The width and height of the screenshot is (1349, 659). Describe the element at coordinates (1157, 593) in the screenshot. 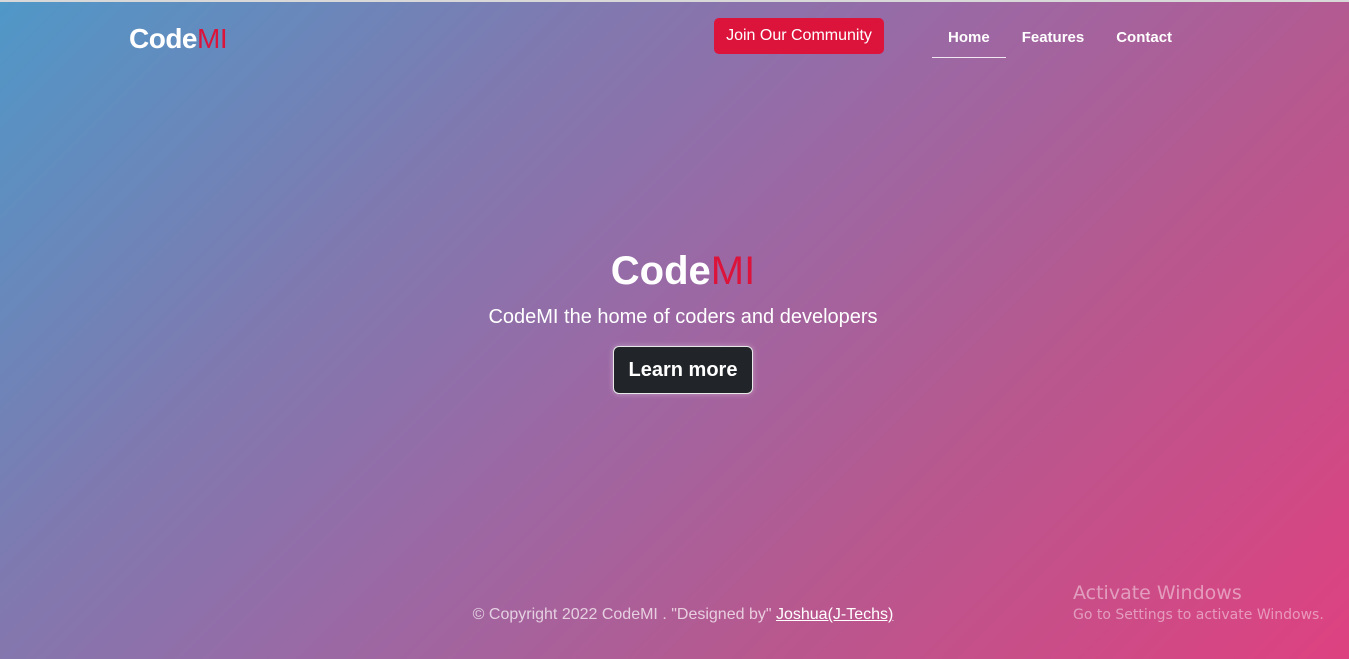

I see `watermark-title: Activate Windows` at that location.